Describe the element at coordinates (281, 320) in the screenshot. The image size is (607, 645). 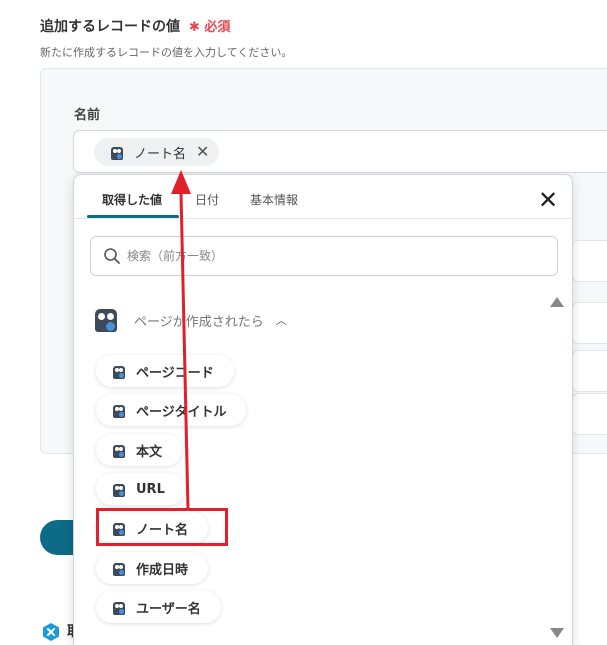
I see `chevron-up-icon: ︿` at that location.